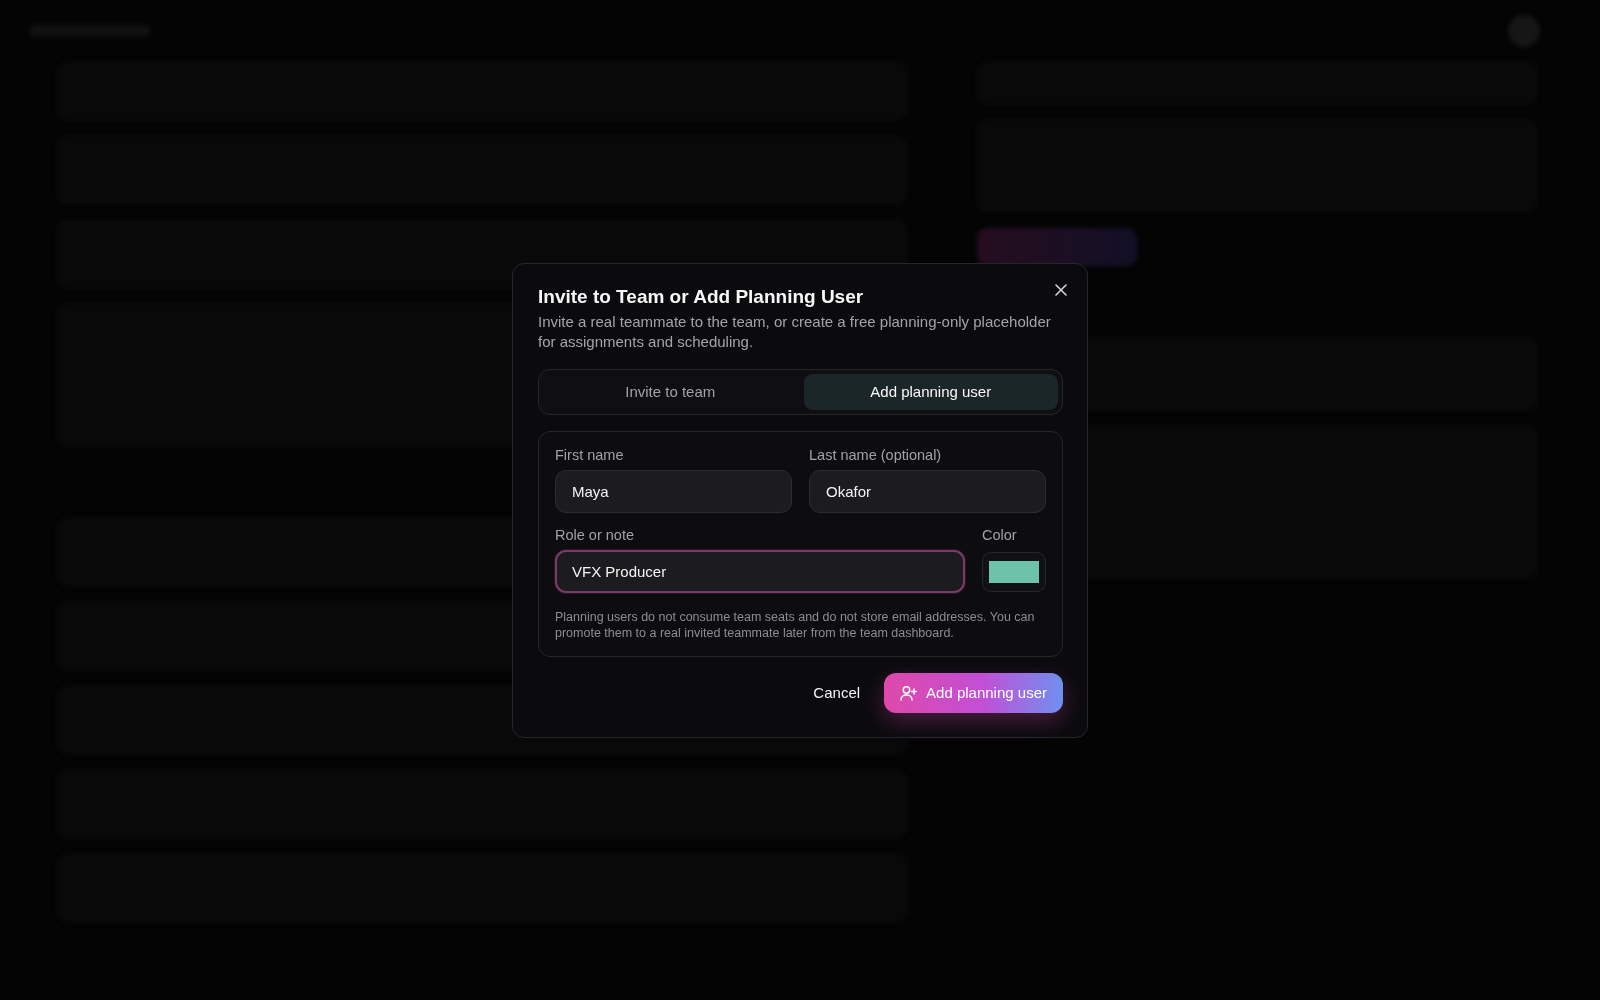 This screenshot has width=1600, height=1000. What do you see at coordinates (701, 296) in the screenshot?
I see `dialog-title: Invite to Team or Add Planning User` at bounding box center [701, 296].